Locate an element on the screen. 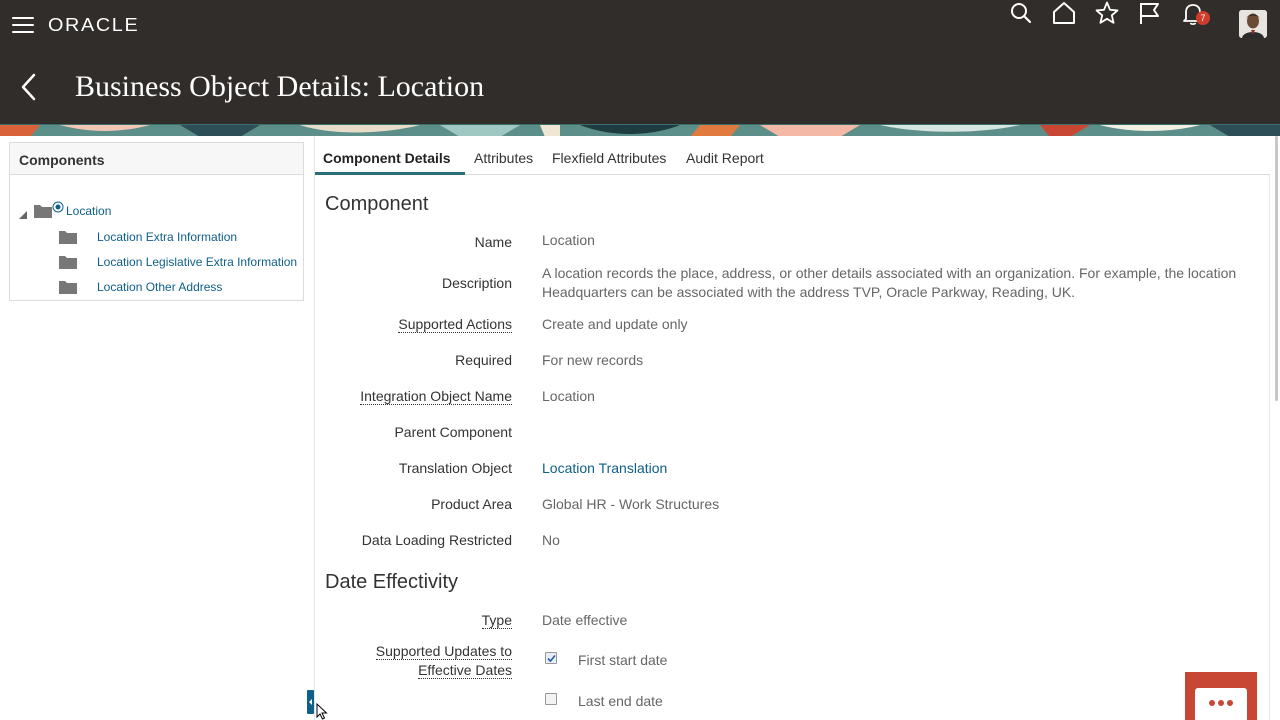  hamburger-icon is located at coordinates (23, 25).